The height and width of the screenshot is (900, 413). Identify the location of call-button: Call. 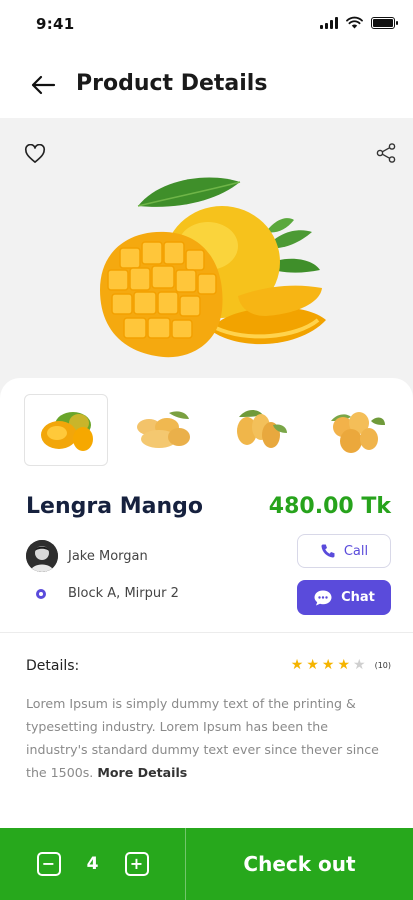
(344, 551).